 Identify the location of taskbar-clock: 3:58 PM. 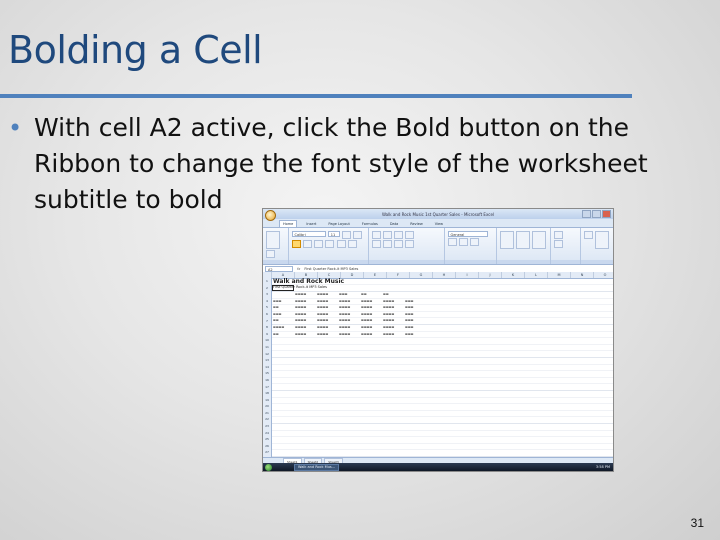
(602, 467).